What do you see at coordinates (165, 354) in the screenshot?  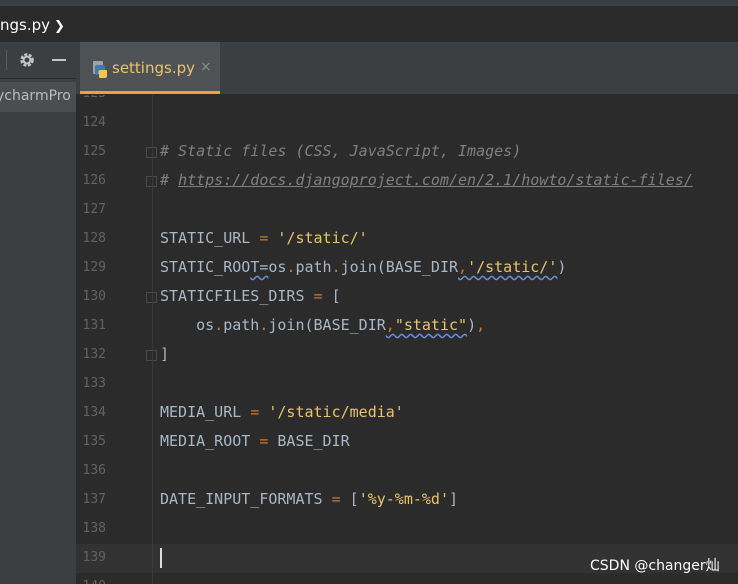 I see `code-text: ]` at bounding box center [165, 354].